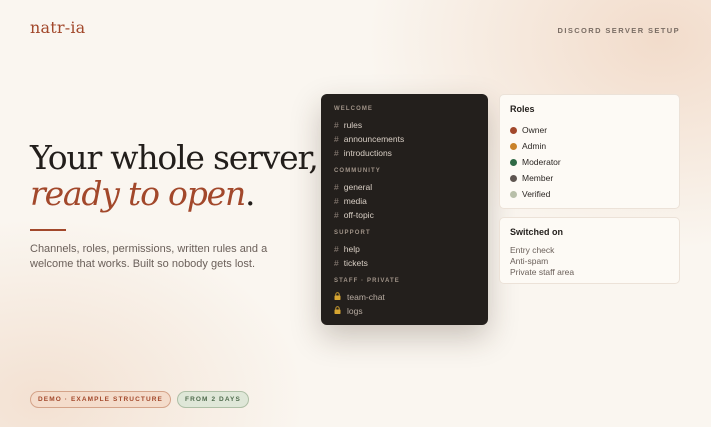  Describe the element at coordinates (355, 263) in the screenshot. I see `channel-label: tickets` at that location.